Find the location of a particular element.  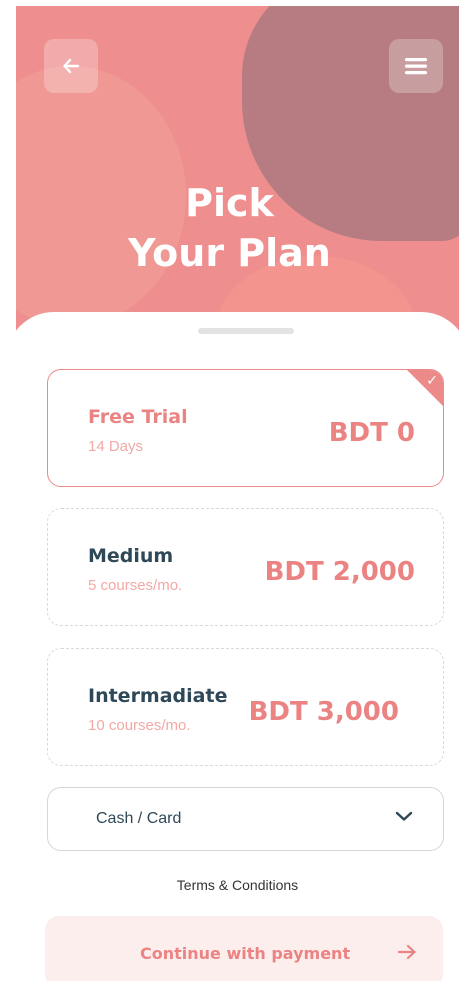

plan-card-intermediate: Intermadiate 10 courses/mo. BDT 3,000 is located at coordinates (245, 707).